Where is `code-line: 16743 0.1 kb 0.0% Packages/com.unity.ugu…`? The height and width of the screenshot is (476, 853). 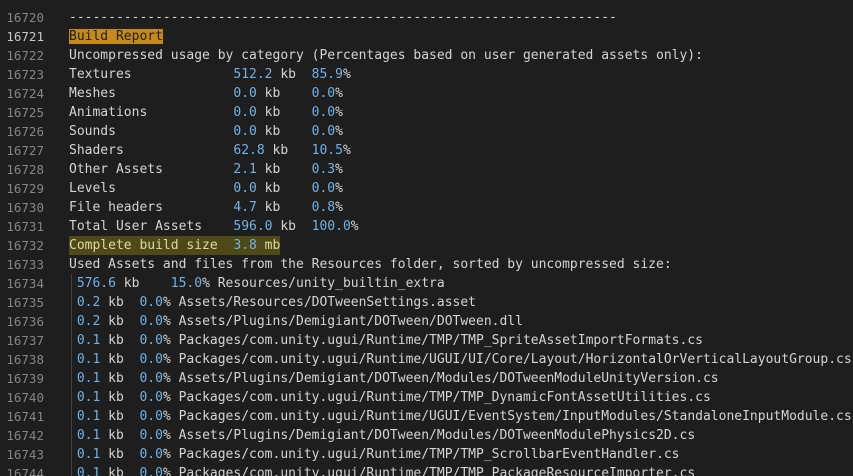
code-line: 16743 0.1 kb 0.0% Packages/com.unity.ugu… is located at coordinates (426, 454).